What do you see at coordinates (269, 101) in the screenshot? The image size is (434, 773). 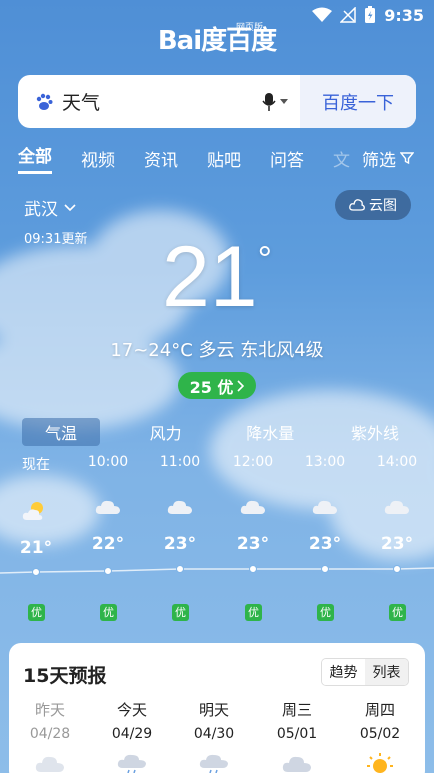 I see `microphone-icon` at bounding box center [269, 101].